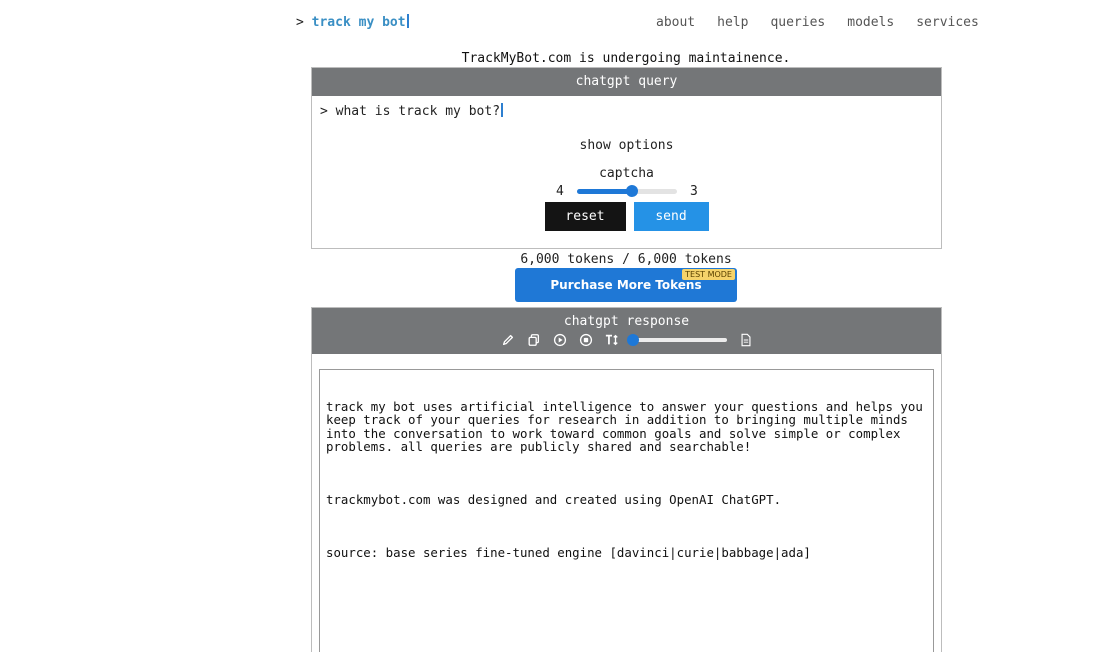 The image size is (1120, 652). What do you see at coordinates (732, 22) in the screenshot?
I see `nav-help: help` at bounding box center [732, 22].